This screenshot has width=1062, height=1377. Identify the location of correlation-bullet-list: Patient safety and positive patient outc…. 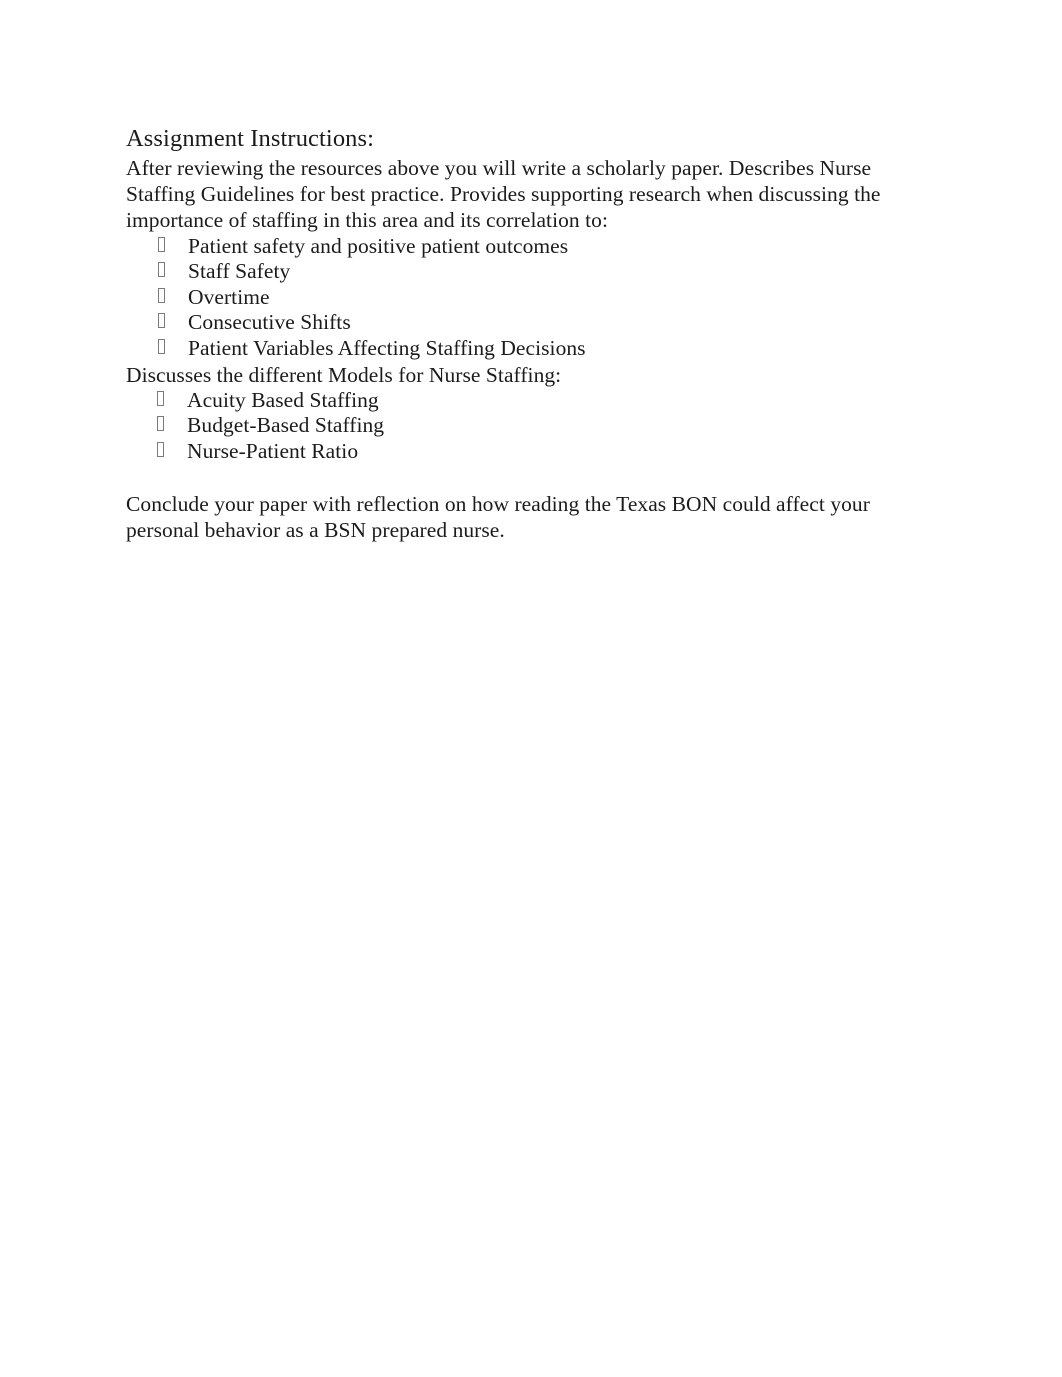
(549, 298).